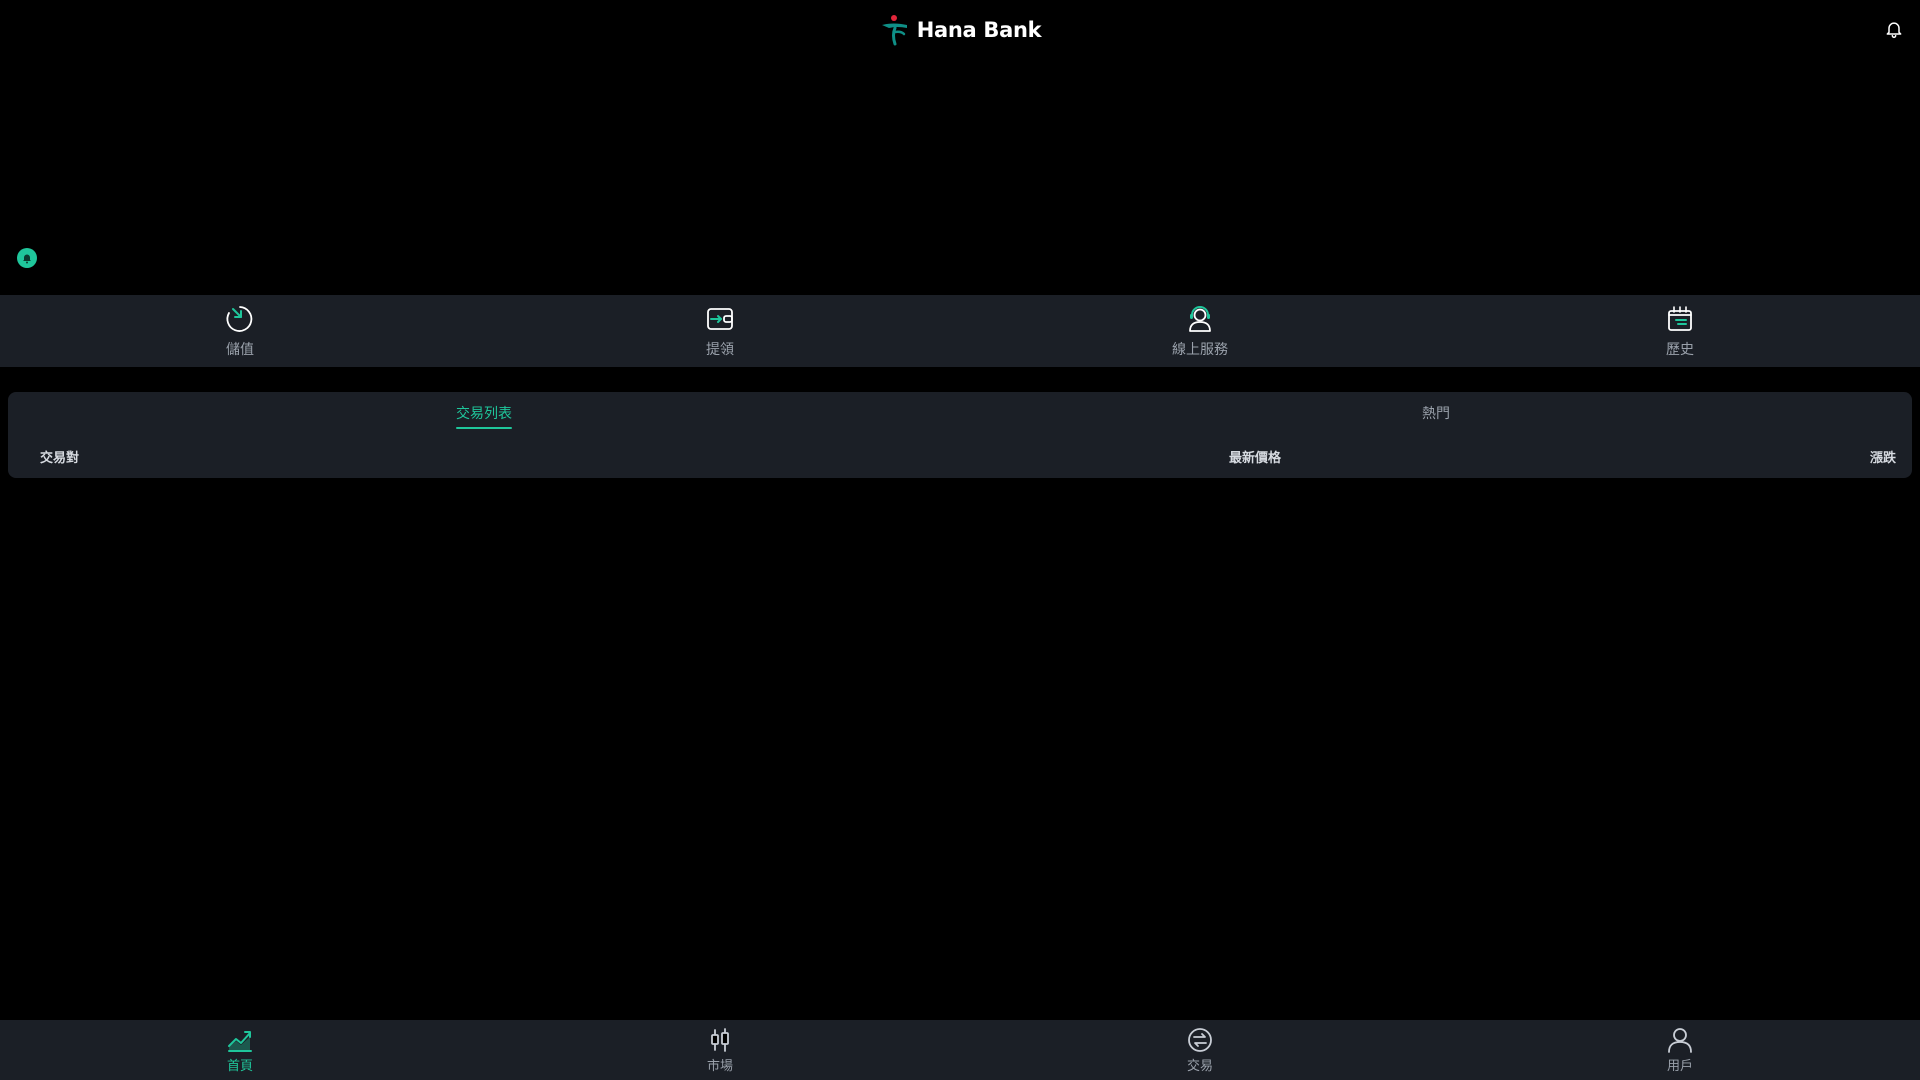  I want to click on notification-button, so click(1894, 29).